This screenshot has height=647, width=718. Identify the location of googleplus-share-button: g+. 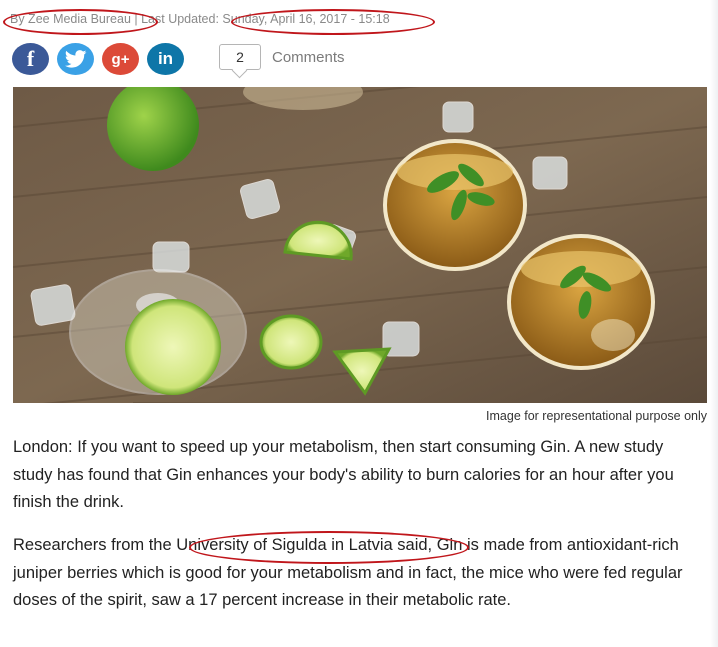
(120, 59).